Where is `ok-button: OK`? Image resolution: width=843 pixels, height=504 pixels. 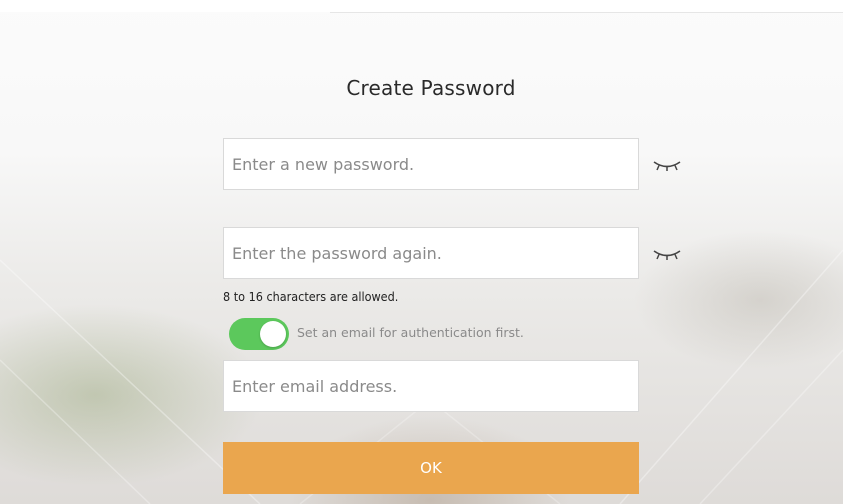
ok-button: OK is located at coordinates (431, 468).